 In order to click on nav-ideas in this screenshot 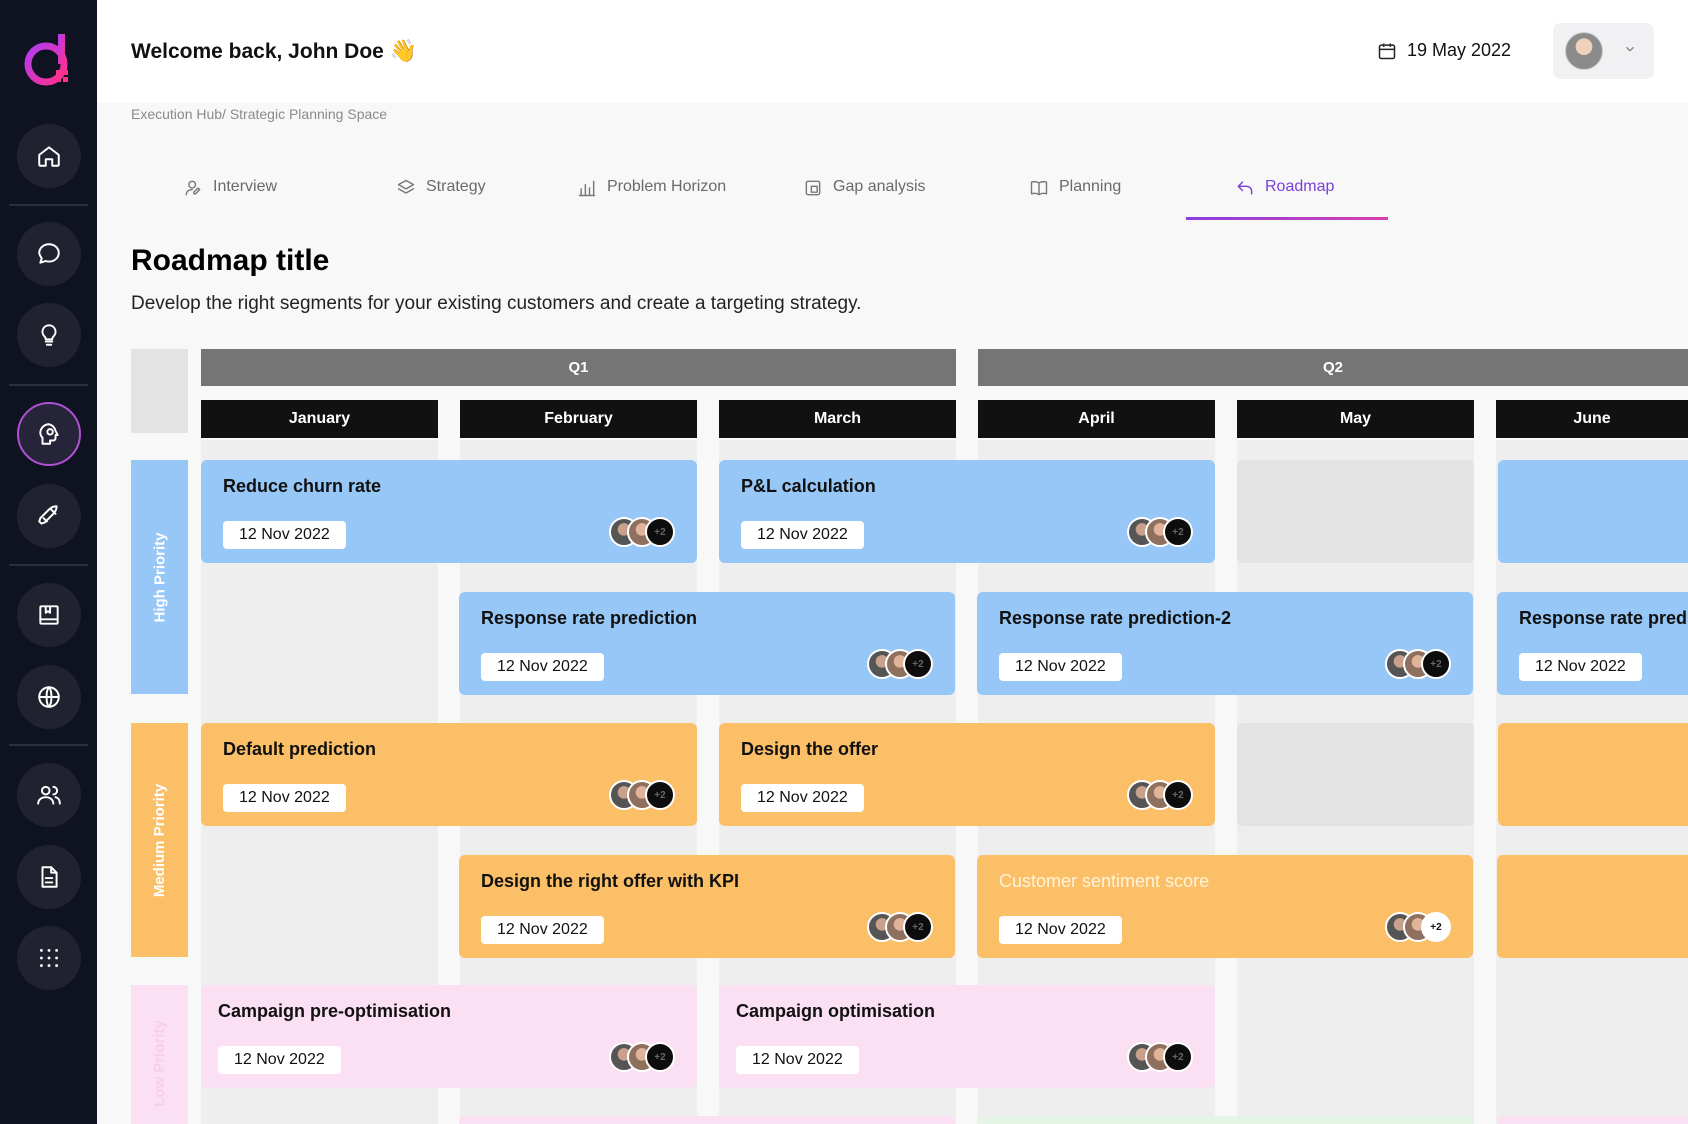, I will do `click(49, 335)`.